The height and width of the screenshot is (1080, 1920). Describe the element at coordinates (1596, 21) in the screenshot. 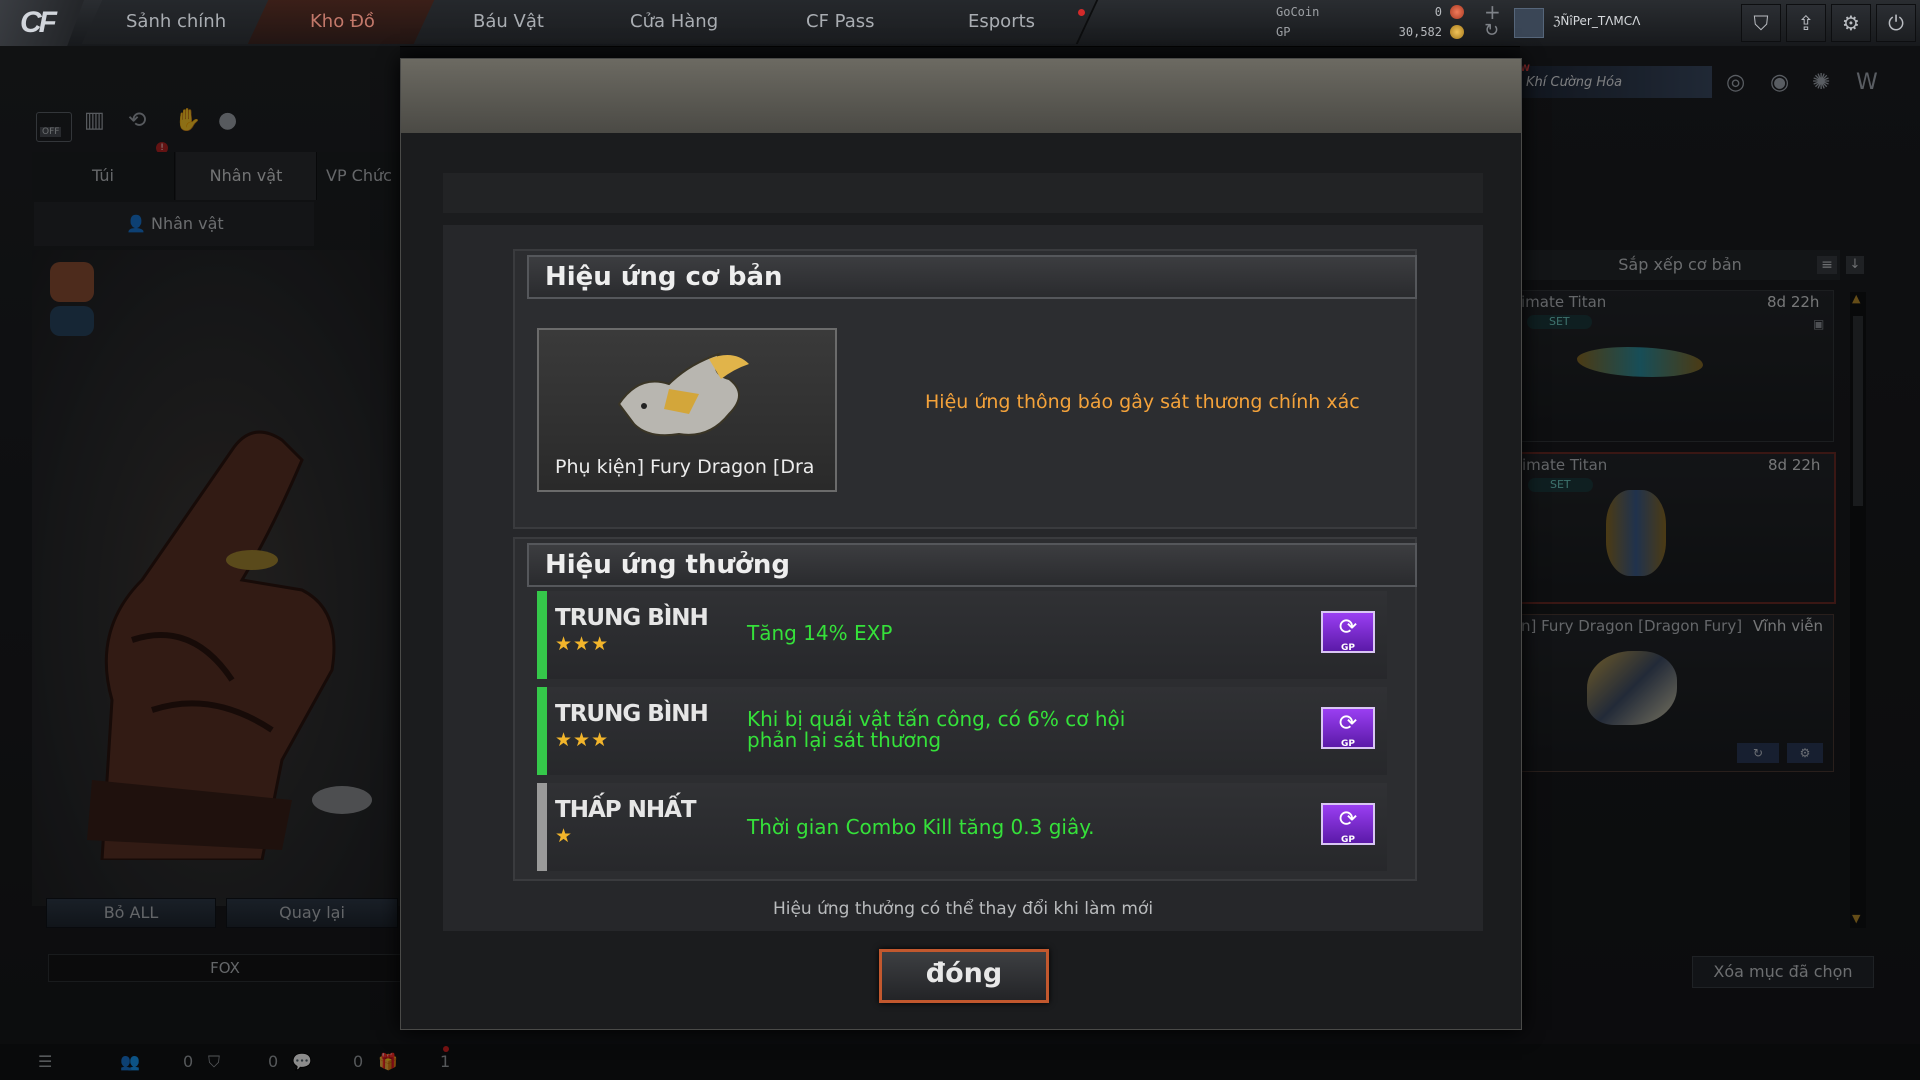

I see `username: ℨÑîPer_TΛMCΛ` at that location.